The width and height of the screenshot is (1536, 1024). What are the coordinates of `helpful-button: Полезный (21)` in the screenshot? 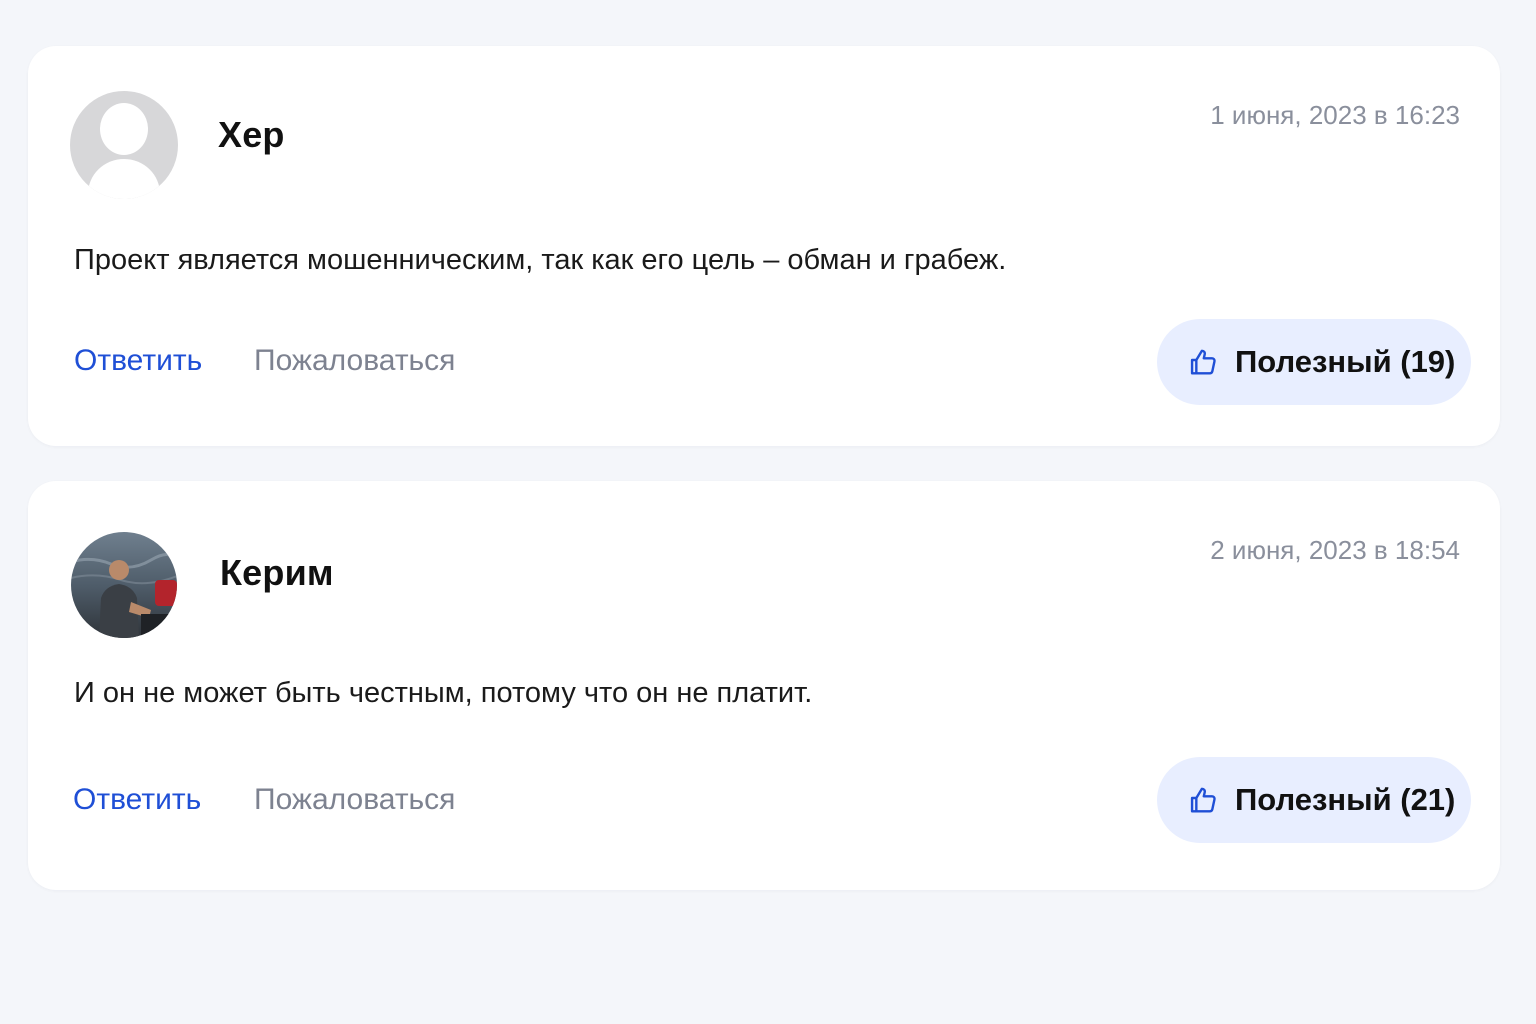 It's located at (1314, 800).